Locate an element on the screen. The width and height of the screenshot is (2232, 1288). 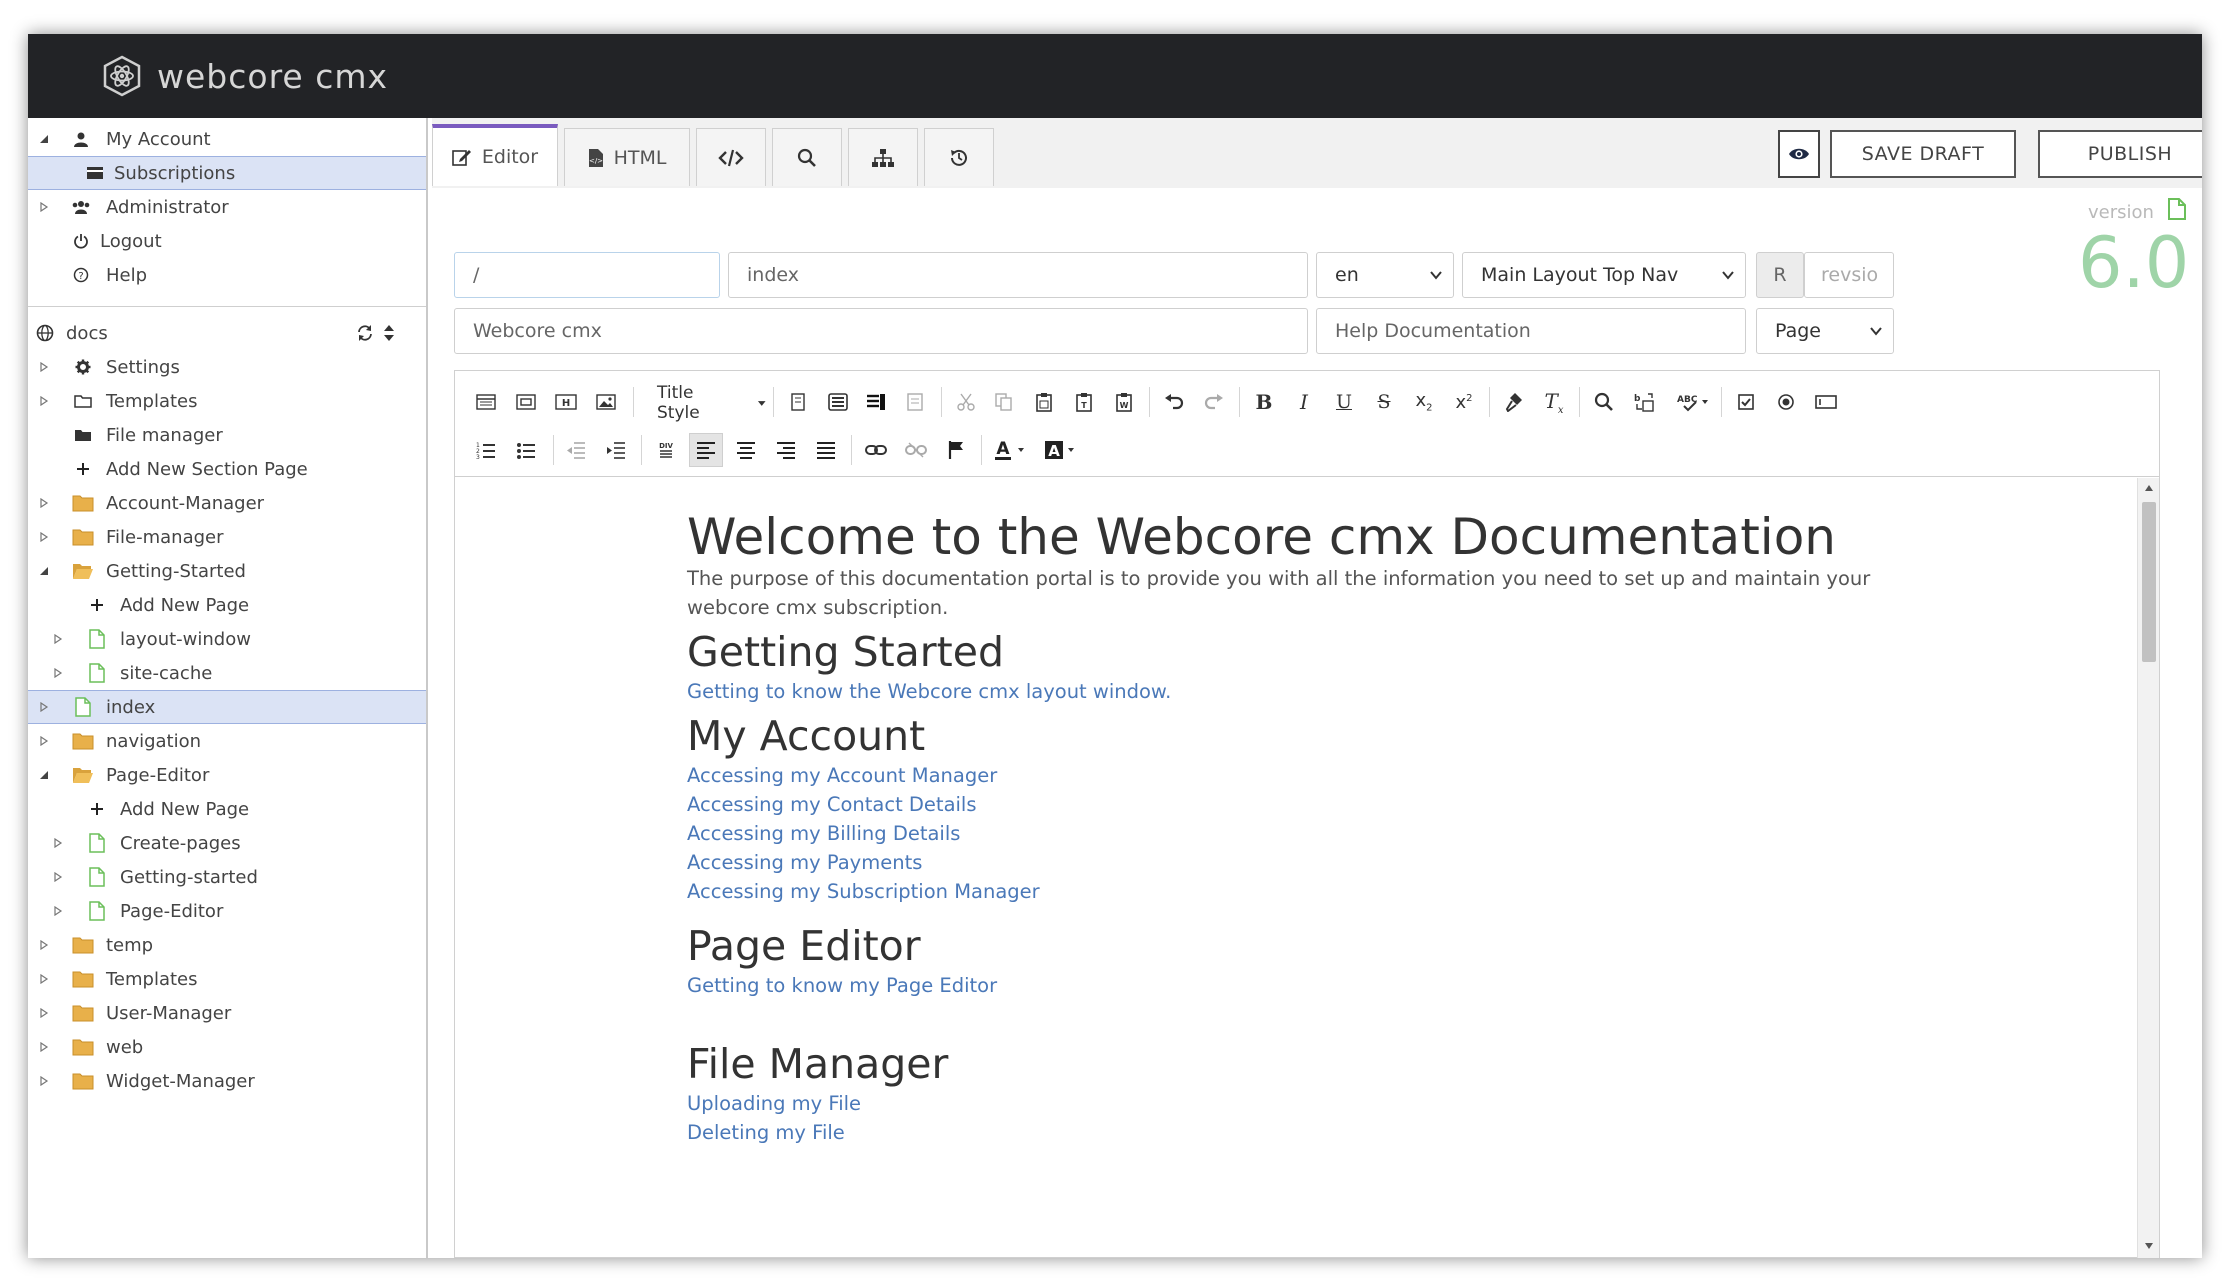
tree-item-file-manager-folder: File-manager is located at coordinates (227, 537).